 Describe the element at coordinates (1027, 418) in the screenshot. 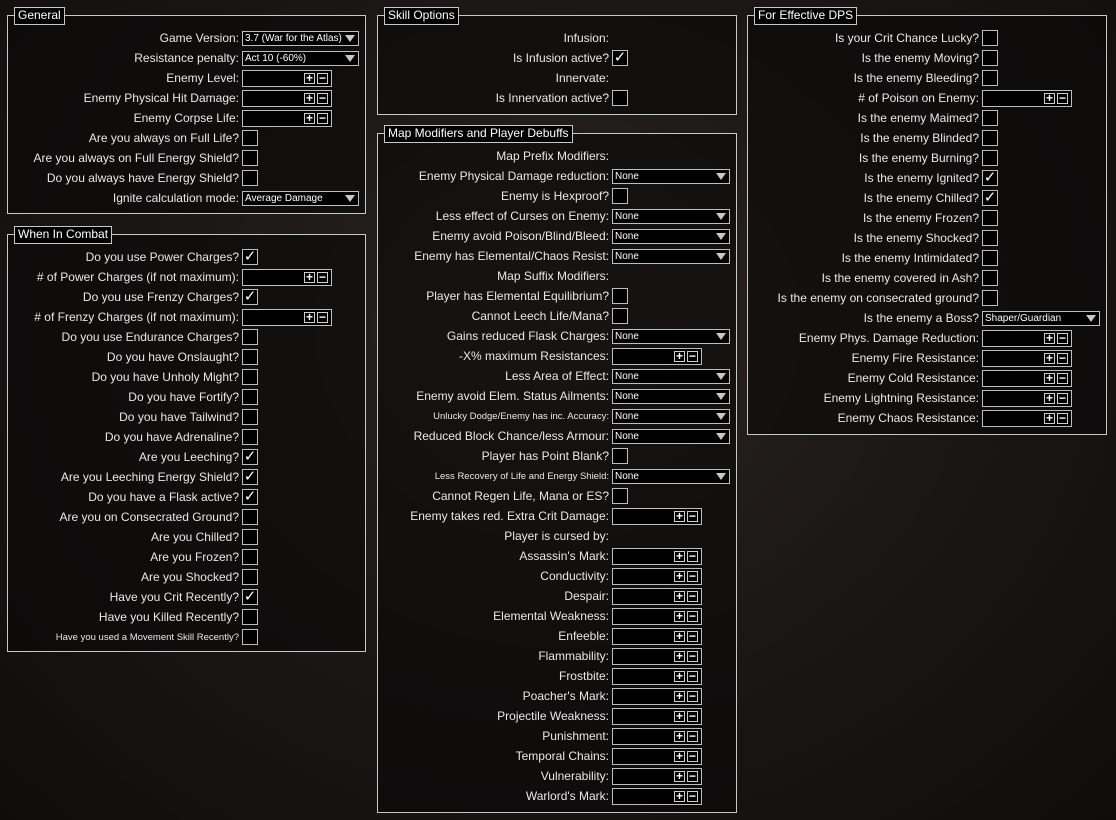

I see `enemy-chaos-resistance-number-input: + −` at that location.